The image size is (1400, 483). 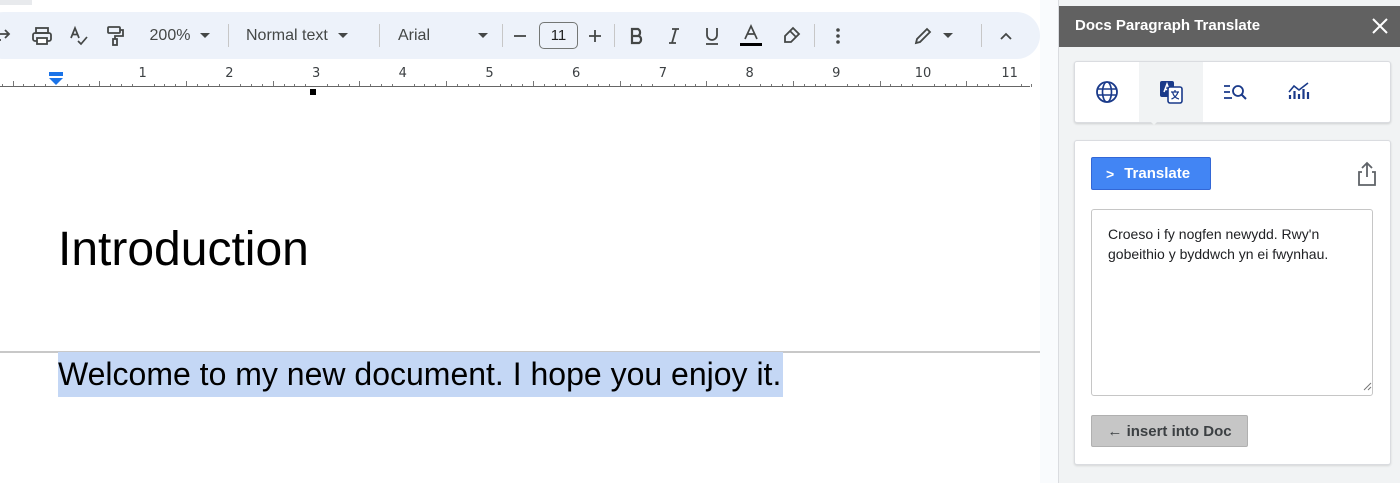 I want to click on ruler-number: 10, so click(x=923, y=73).